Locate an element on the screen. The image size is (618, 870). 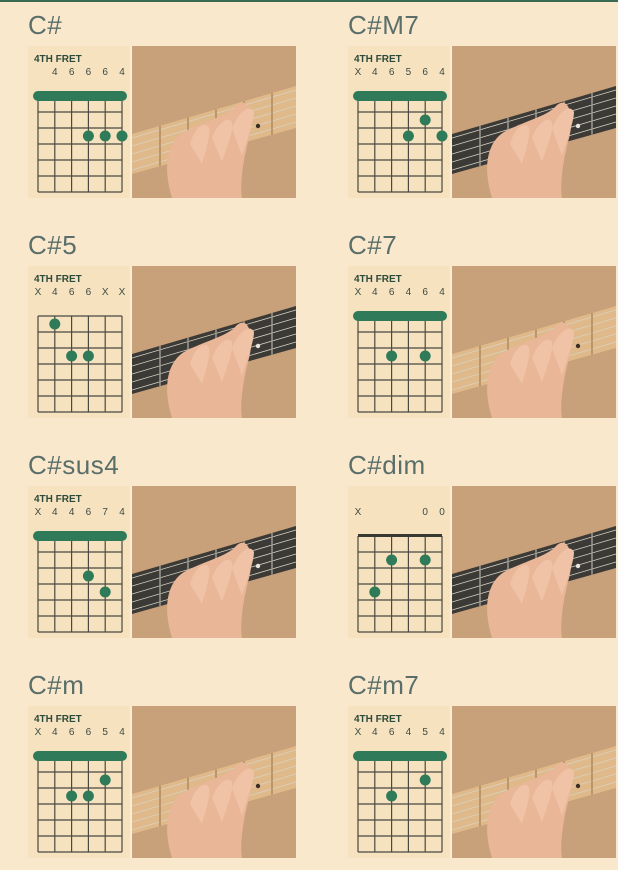
chord-diagram: 4TH FRET X 4 4 6 7 4 is located at coordinates (79, 562).